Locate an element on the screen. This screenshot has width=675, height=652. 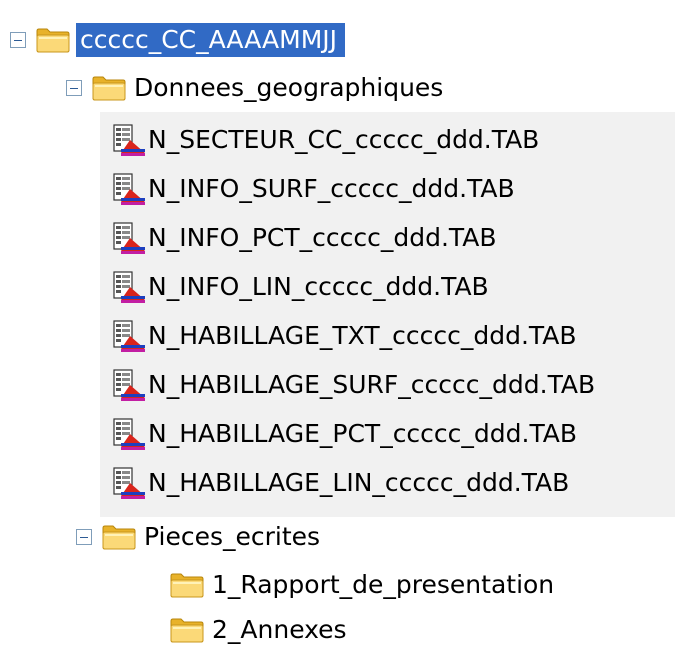
file-item: N_HABILLAGE_LIN_ccccc_ddd.TAB is located at coordinates (340, 483).